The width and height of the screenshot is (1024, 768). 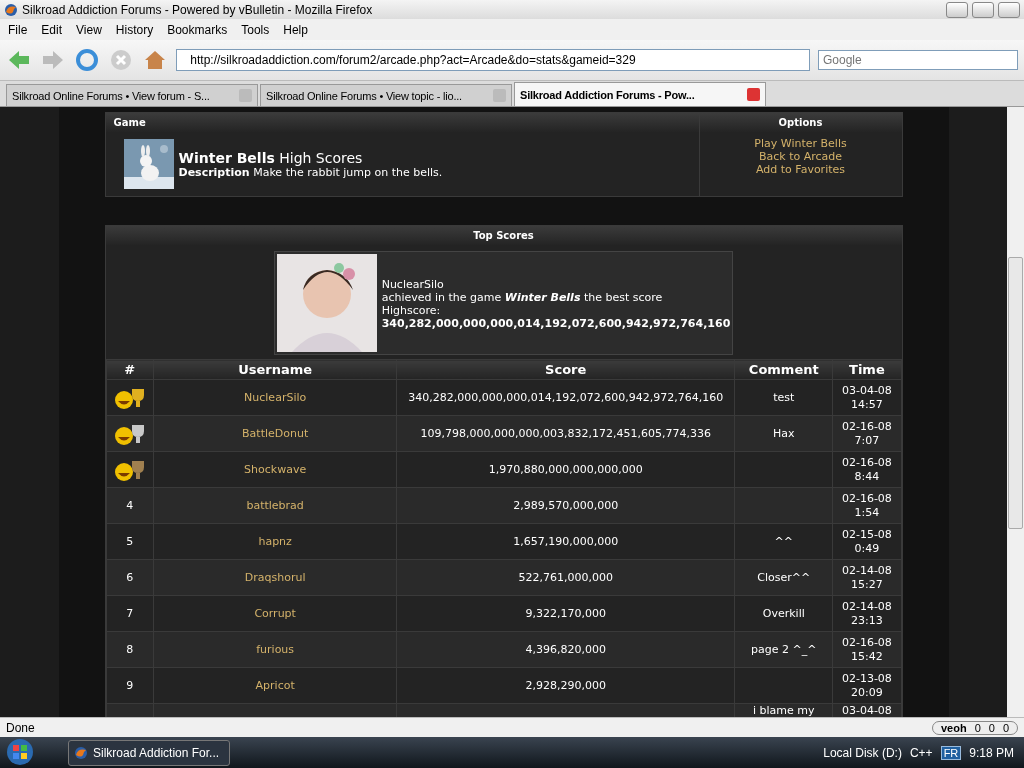 I want to click on url-text: http://silkroadaddiction.com/forum2/arcade.php?act=Arcade&do=stats&gameid=329, so click(x=413, y=60).